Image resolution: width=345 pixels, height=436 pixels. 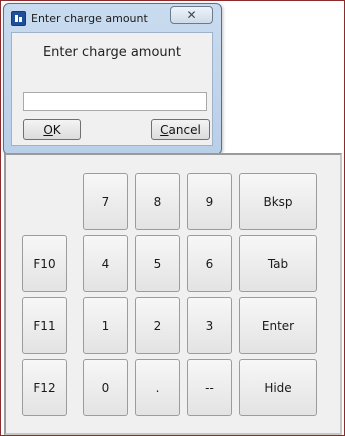 What do you see at coordinates (184, 129) in the screenshot?
I see `cancel-label: ancel` at bounding box center [184, 129].